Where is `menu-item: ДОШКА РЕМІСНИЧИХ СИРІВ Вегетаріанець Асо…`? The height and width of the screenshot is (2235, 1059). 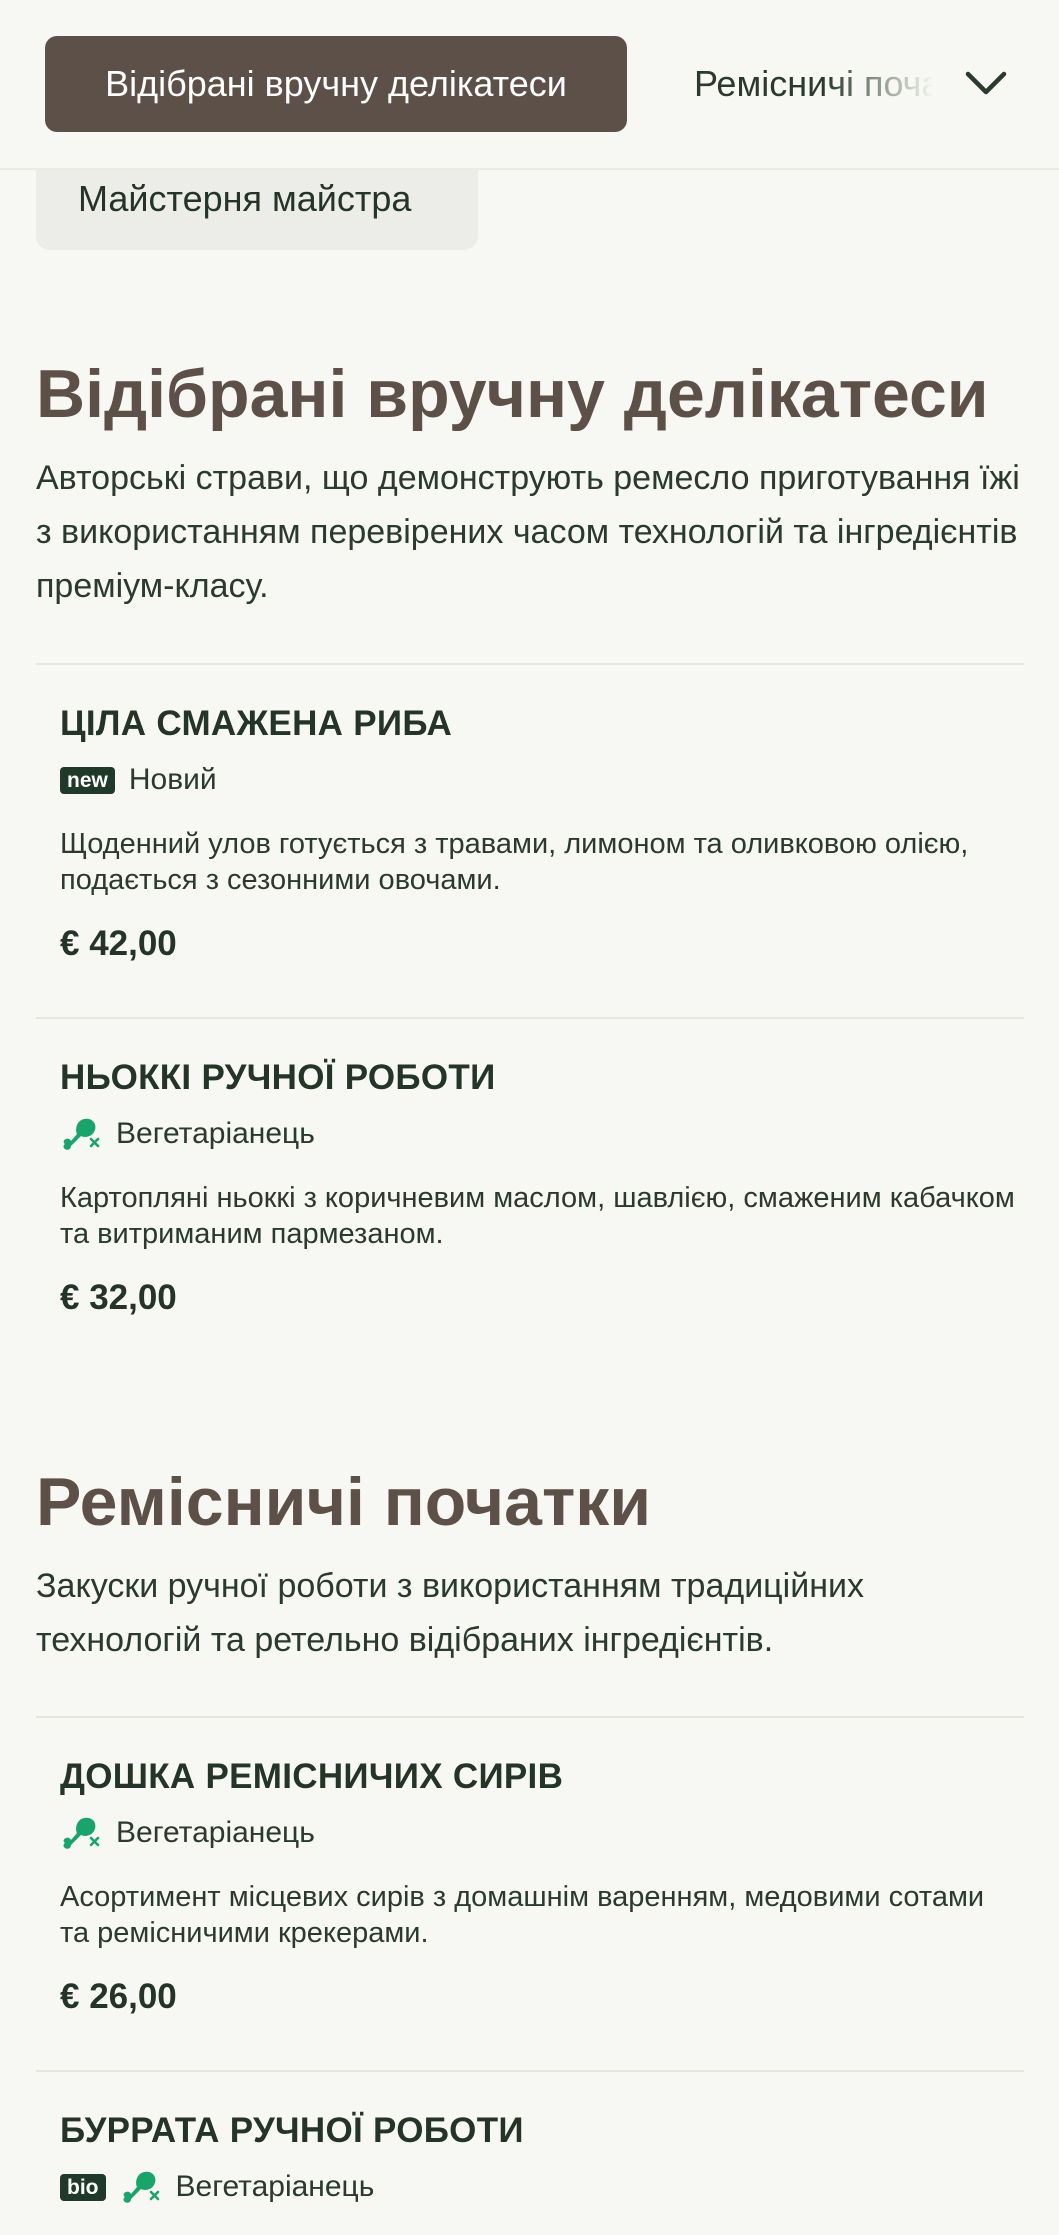 menu-item: ДОШКА РЕМІСНИЧИХ СИРІВ Вегетаріанець Асо… is located at coordinates (540, 1886).